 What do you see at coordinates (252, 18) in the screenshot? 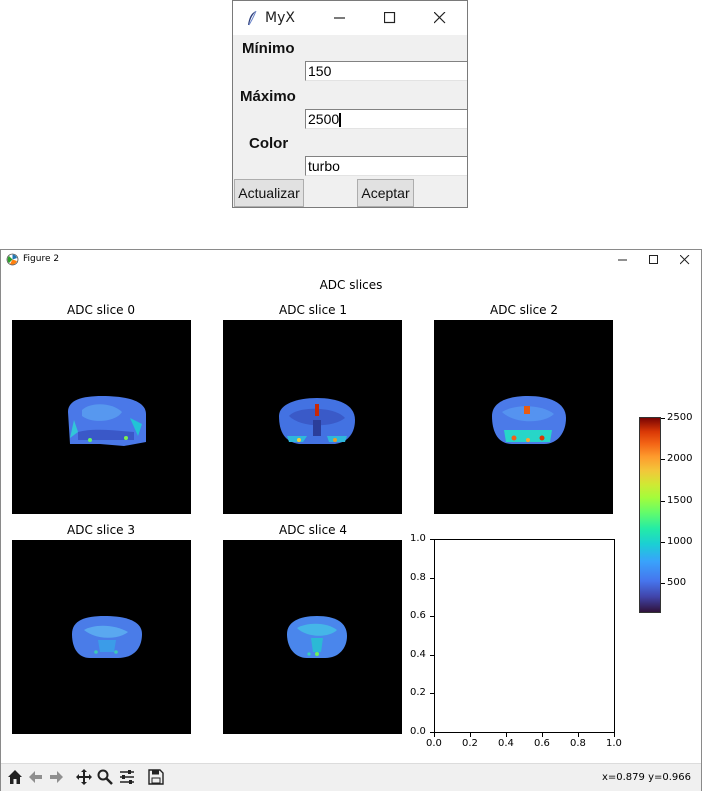
I see `tk-feather-icon` at bounding box center [252, 18].